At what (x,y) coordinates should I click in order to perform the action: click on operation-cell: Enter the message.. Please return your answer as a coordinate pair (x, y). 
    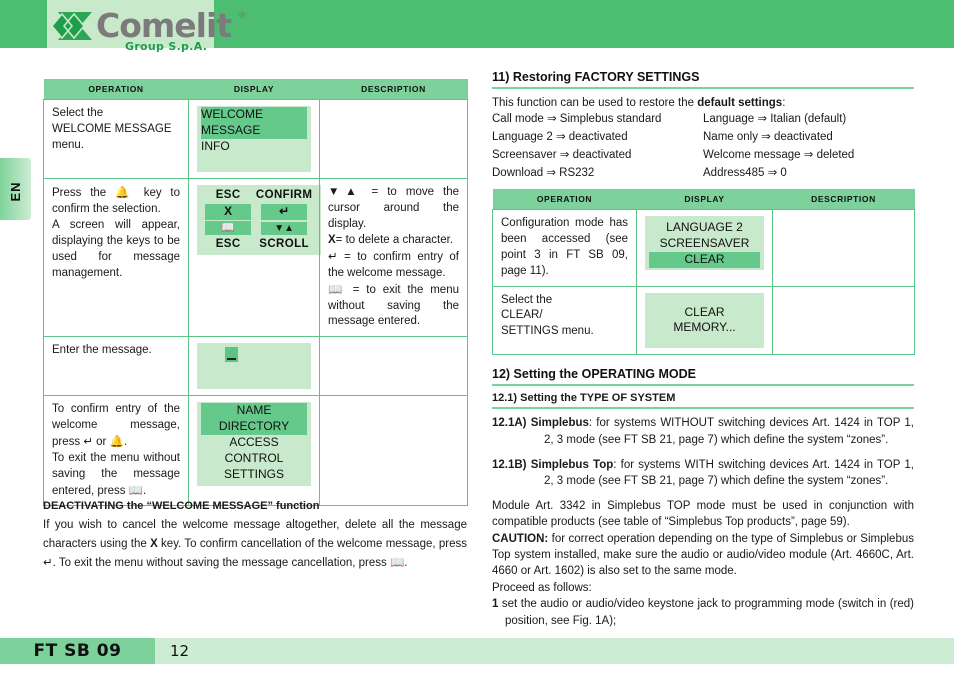
    Looking at the image, I should click on (116, 366).